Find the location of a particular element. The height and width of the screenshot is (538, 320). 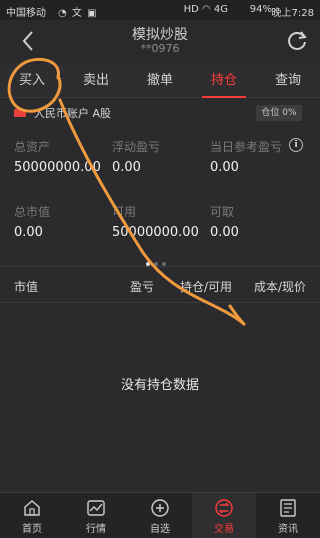

chart-icon is located at coordinates (96, 508).